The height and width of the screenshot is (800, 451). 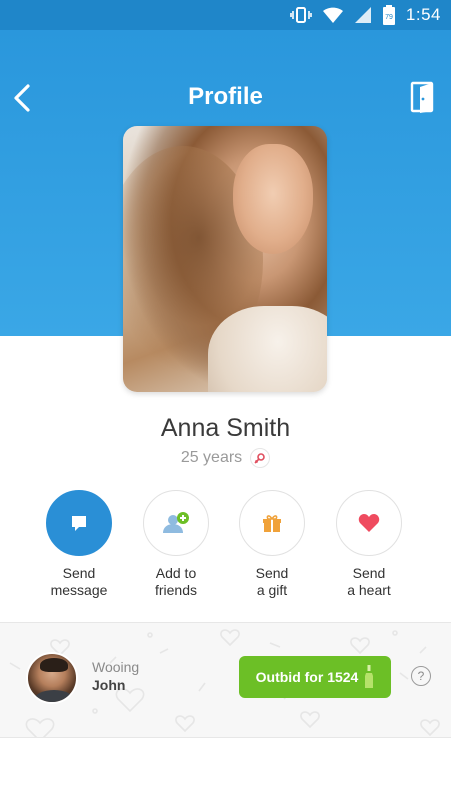 What do you see at coordinates (369, 544) in the screenshot?
I see `send-heart-button: Send a heart` at bounding box center [369, 544].